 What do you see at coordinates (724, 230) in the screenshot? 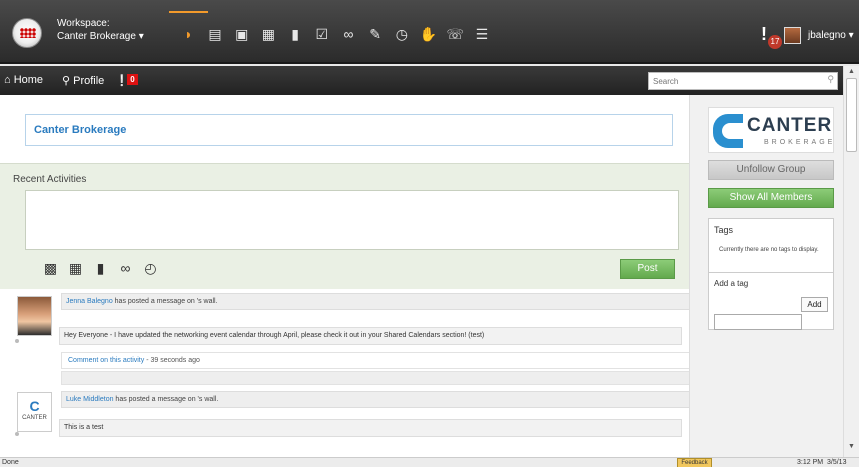
I see `tags-title: Tags` at bounding box center [724, 230].